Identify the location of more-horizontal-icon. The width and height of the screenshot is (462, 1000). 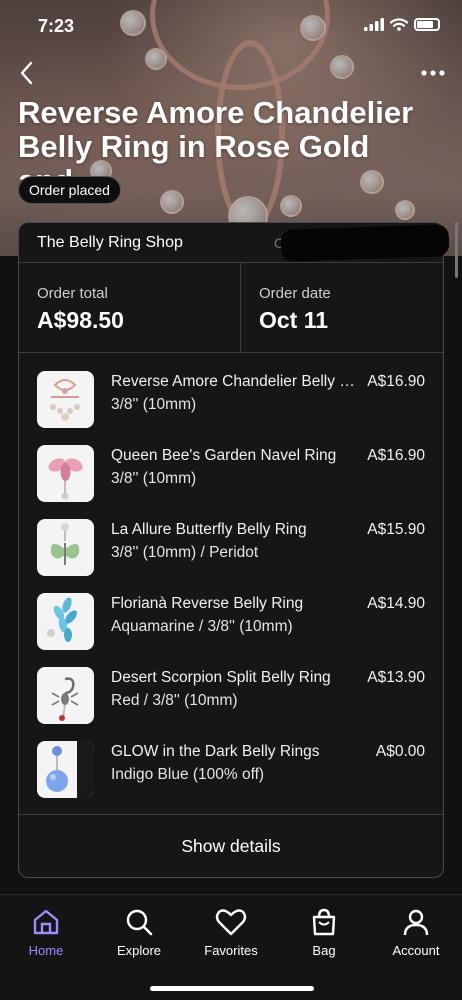
(433, 73).